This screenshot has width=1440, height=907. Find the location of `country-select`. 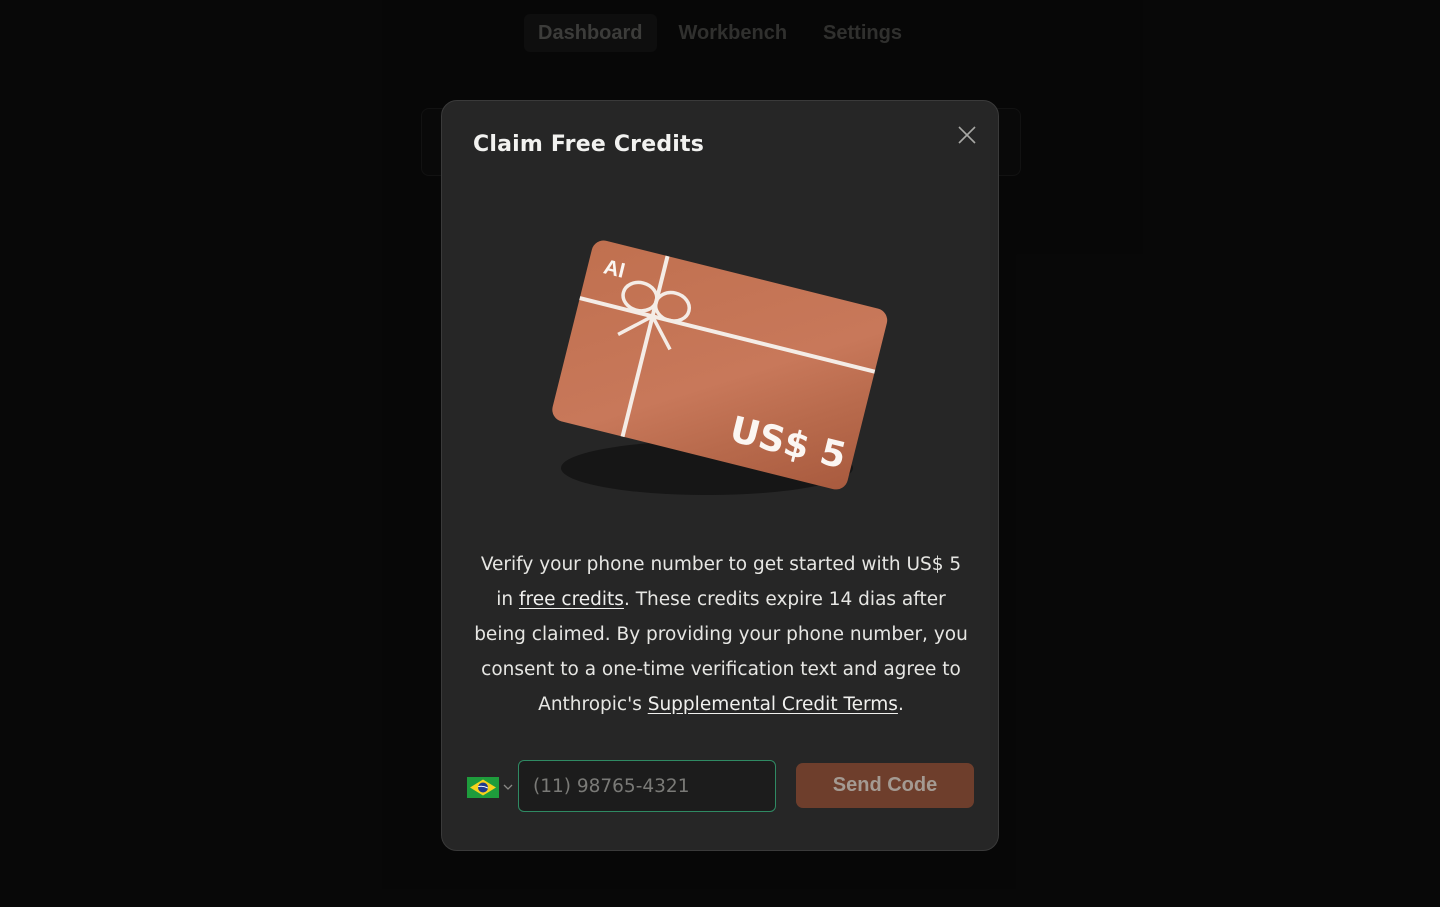

country-select is located at coordinates (491, 787).